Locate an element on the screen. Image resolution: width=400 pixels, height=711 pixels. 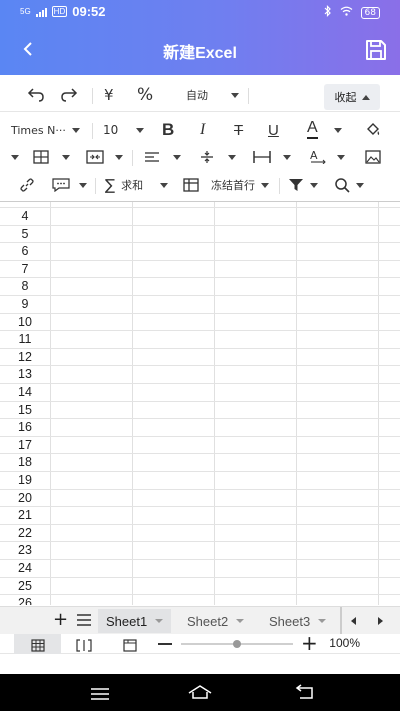
page-break-view-button is located at coordinates (84, 646).